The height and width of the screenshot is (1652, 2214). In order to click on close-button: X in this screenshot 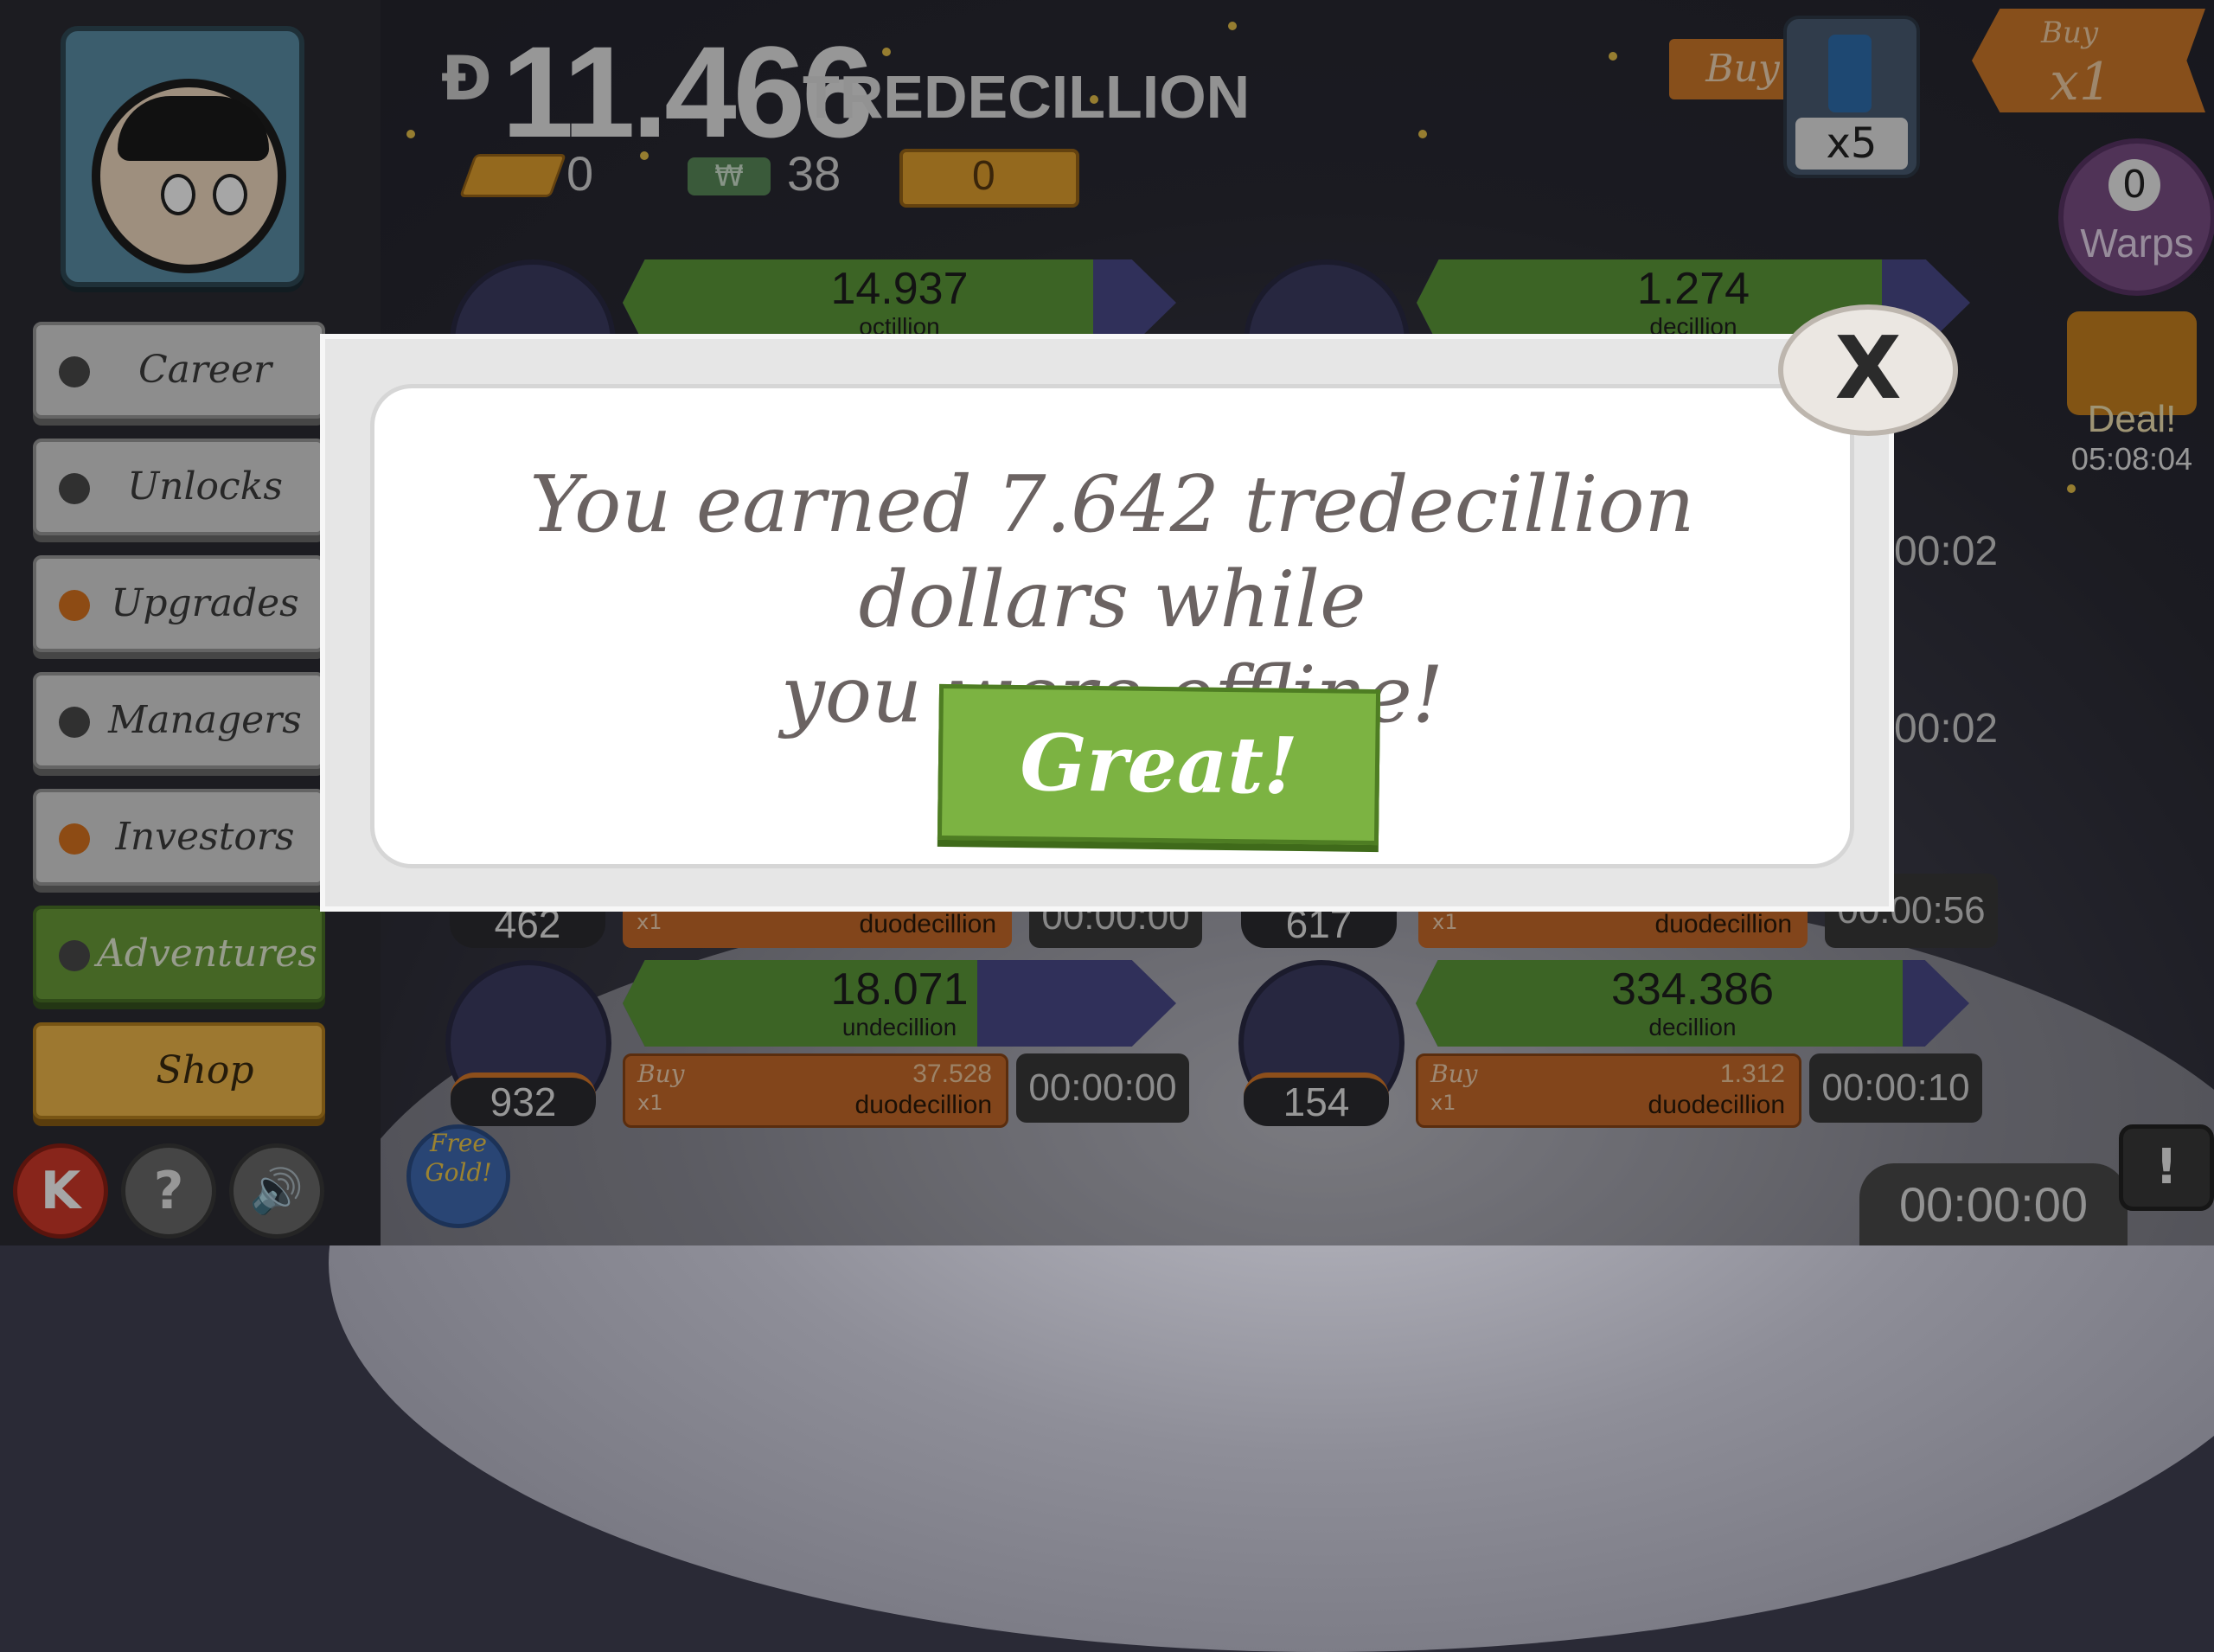, I will do `click(1868, 370)`.